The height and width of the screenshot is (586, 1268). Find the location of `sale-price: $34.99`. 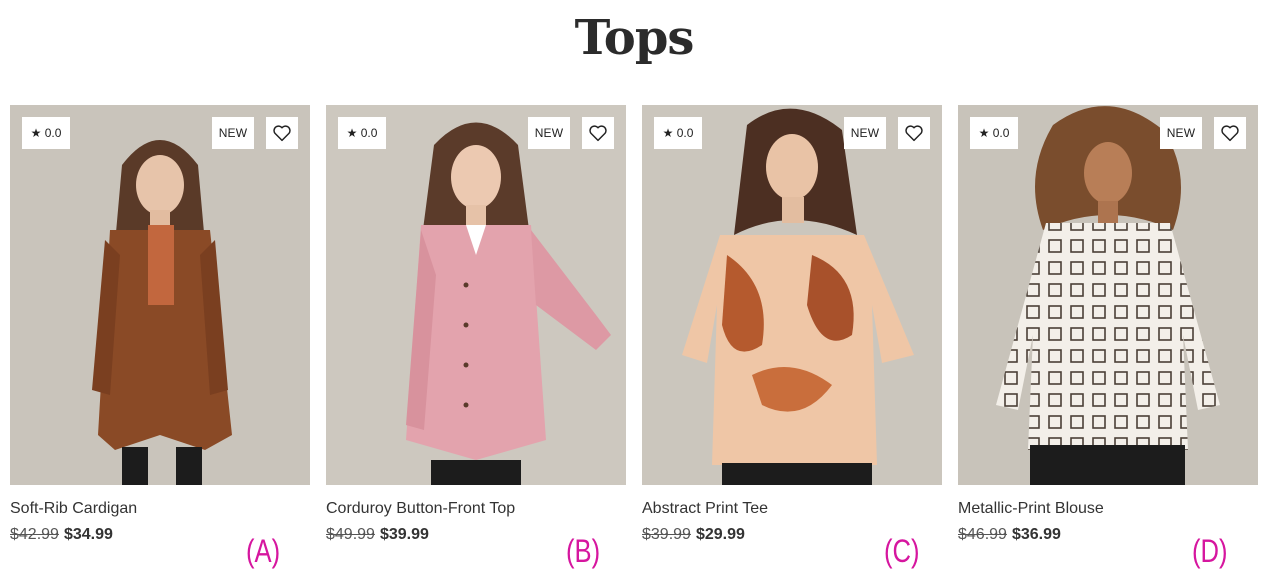

sale-price: $34.99 is located at coordinates (88, 534).